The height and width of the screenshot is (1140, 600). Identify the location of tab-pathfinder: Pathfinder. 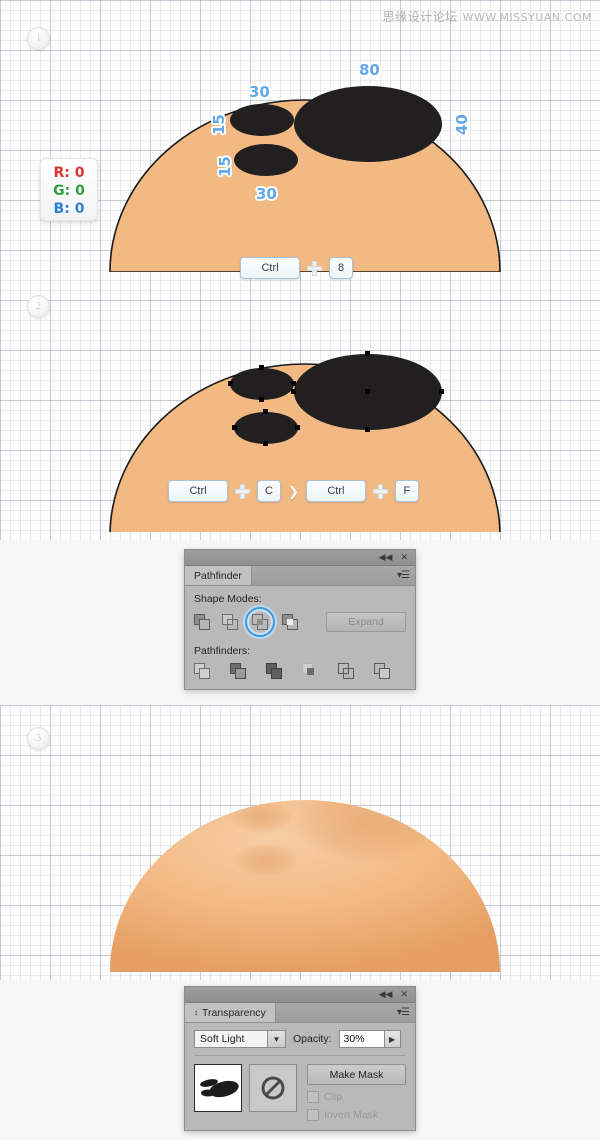
(218, 575).